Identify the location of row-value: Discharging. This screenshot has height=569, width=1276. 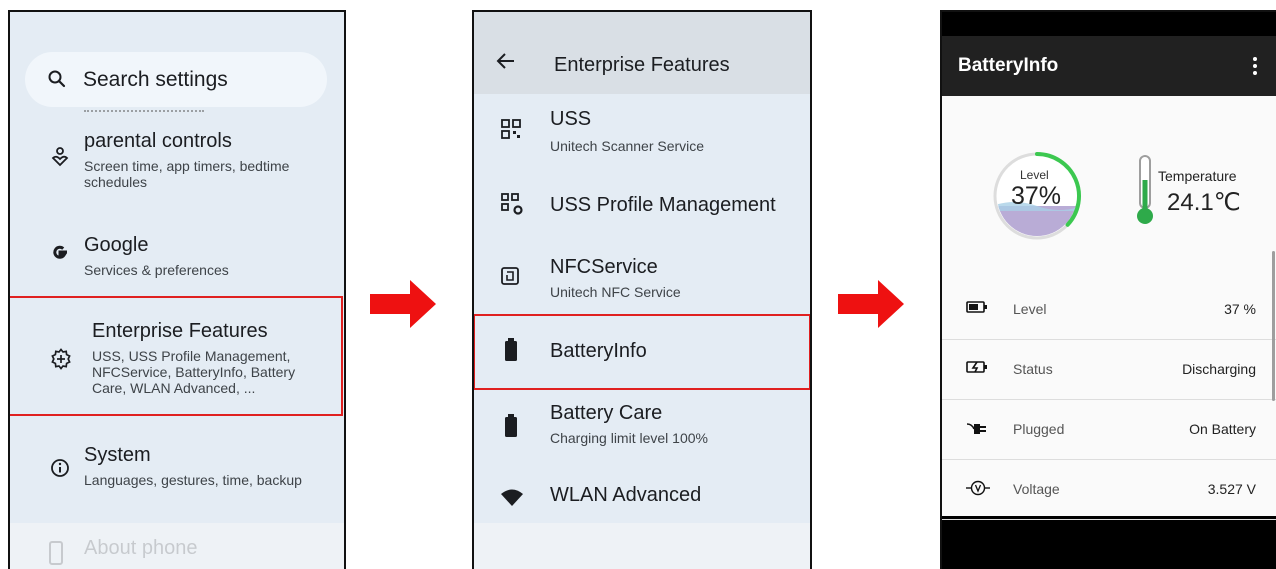
(1219, 369).